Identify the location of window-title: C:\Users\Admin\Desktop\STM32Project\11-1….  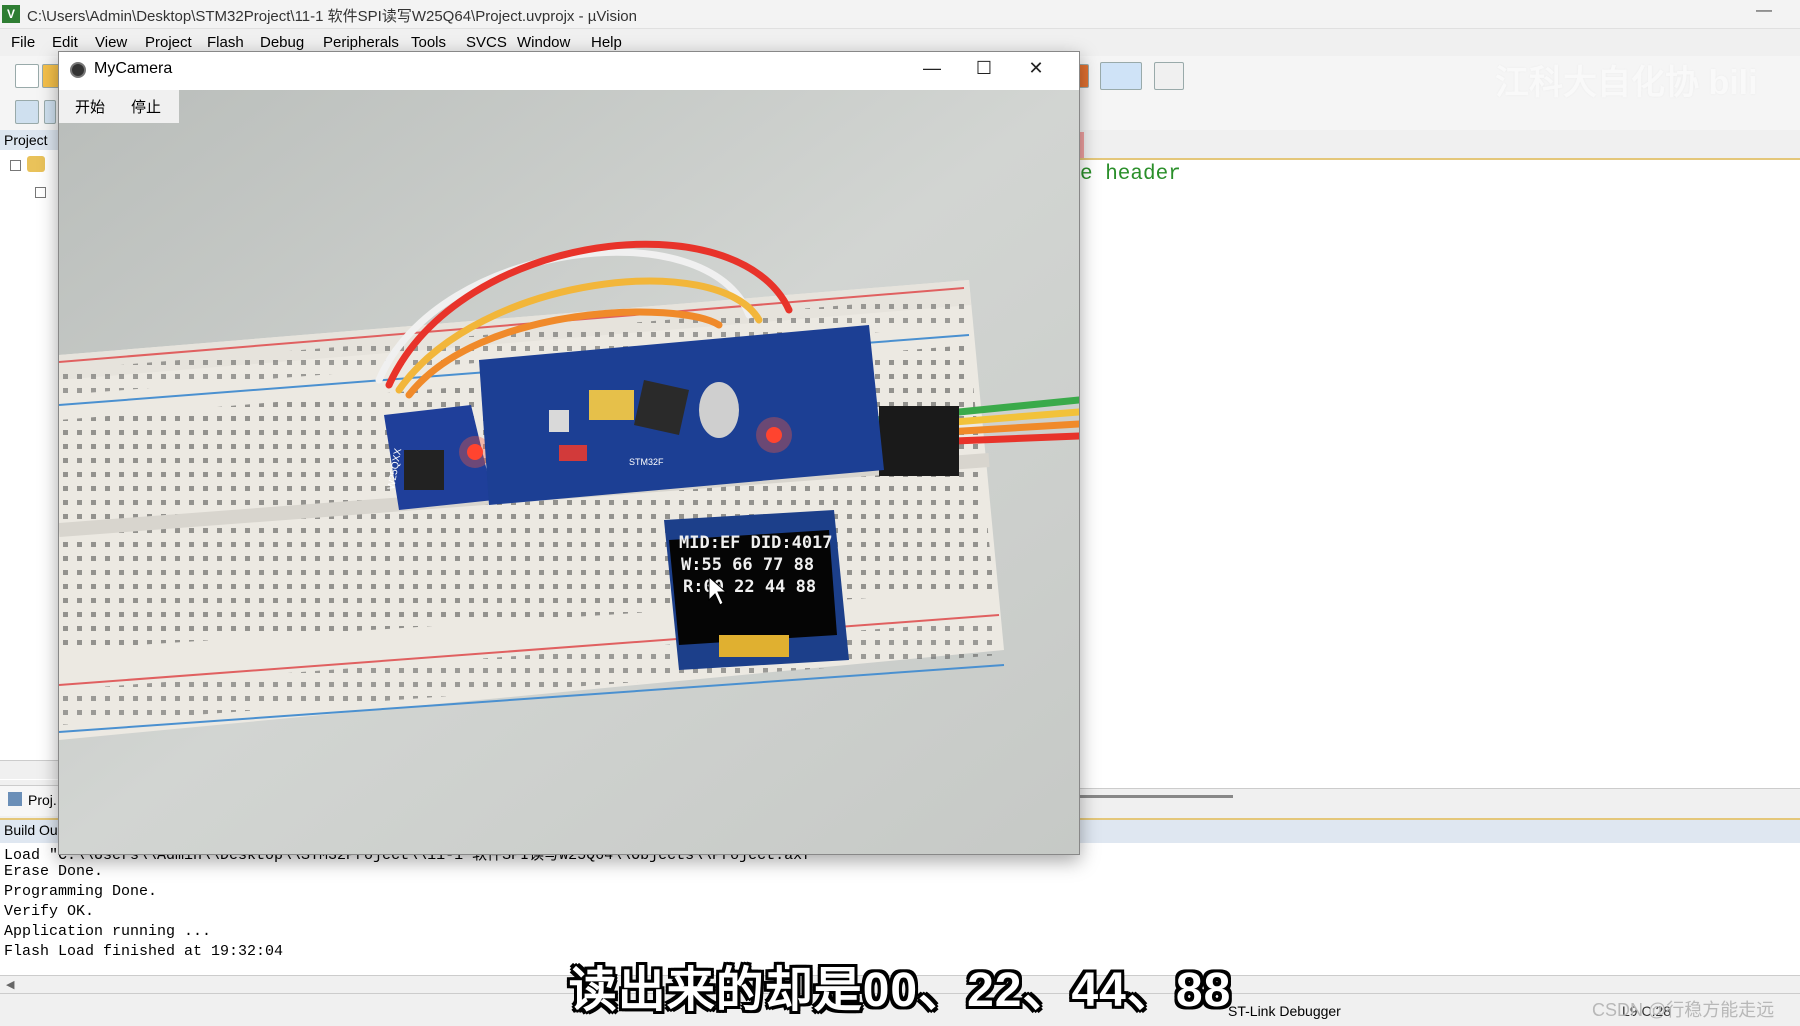
(332, 16).